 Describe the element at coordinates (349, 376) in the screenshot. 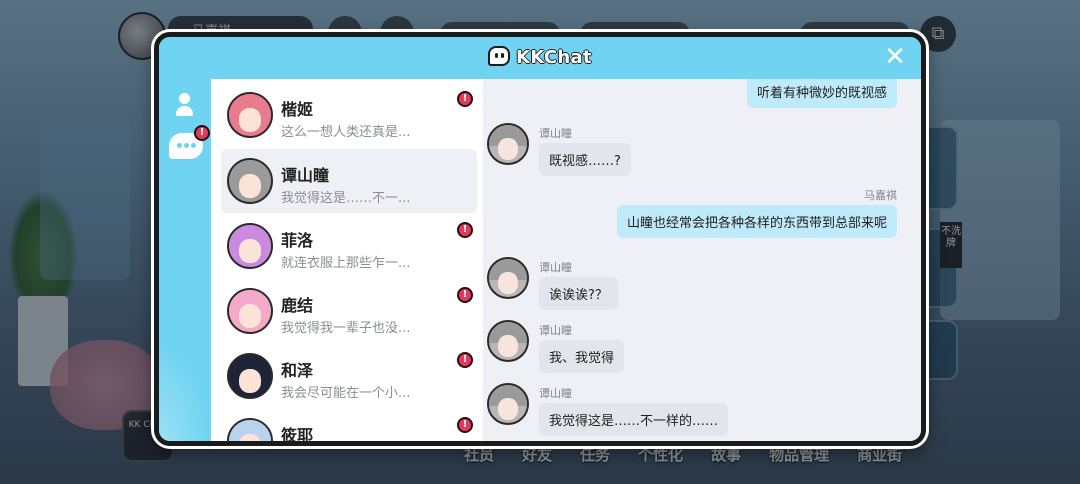

I see `contact-item: 和泽我会尽可能在一个小...!` at that location.